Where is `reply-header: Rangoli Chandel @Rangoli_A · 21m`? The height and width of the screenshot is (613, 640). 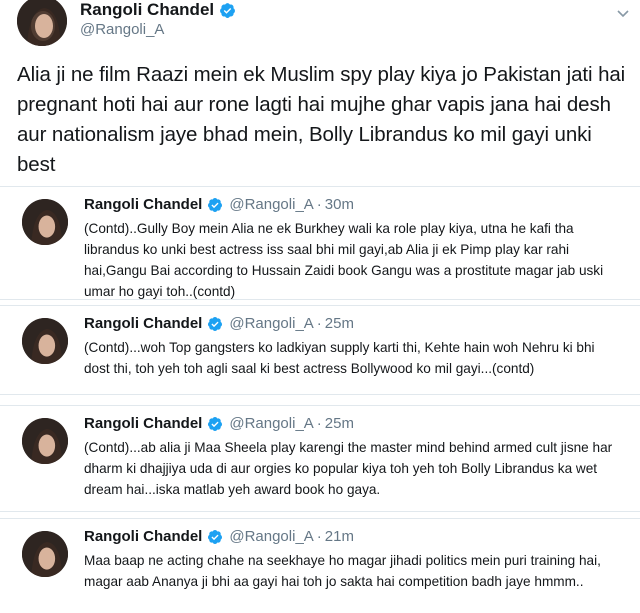 reply-header: Rangoli Chandel @Rangoli_A · 21m is located at coordinates (219, 536).